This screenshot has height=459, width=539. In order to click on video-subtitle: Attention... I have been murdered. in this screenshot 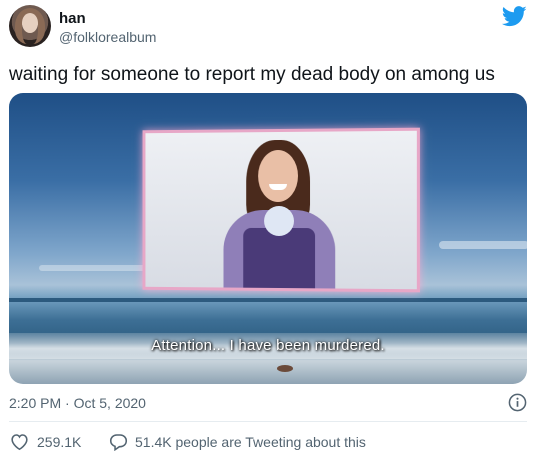, I will do `click(268, 345)`.